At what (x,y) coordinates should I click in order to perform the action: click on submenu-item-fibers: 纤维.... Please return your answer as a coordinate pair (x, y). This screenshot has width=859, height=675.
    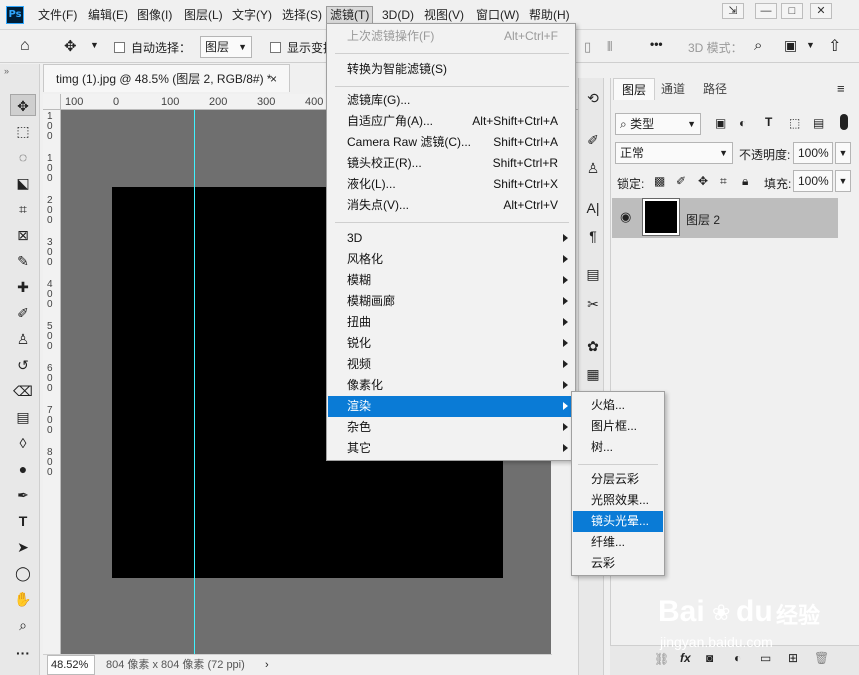
    Looking at the image, I should click on (618, 542).